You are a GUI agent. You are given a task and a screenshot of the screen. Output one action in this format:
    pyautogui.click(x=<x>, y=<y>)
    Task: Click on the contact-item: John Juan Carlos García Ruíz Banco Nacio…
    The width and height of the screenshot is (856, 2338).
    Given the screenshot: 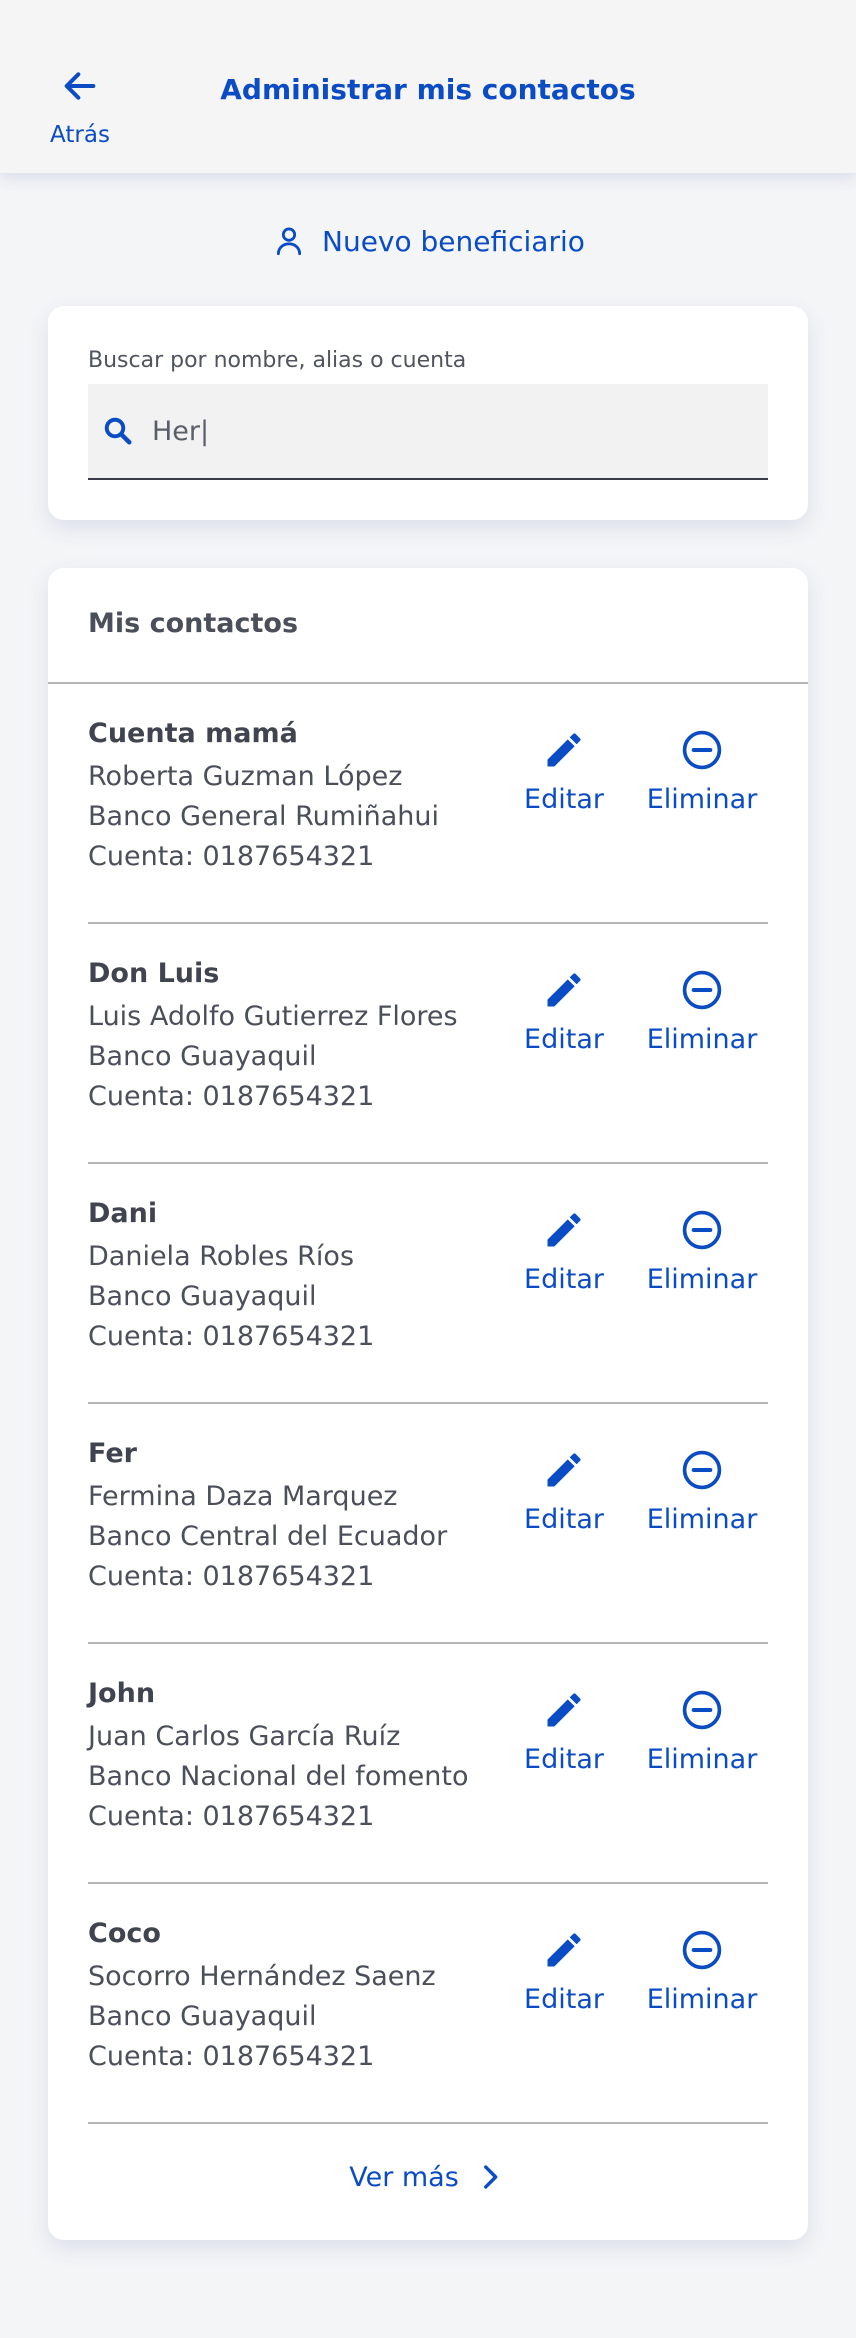 What is the action you would take?
    pyautogui.click(x=428, y=1764)
    